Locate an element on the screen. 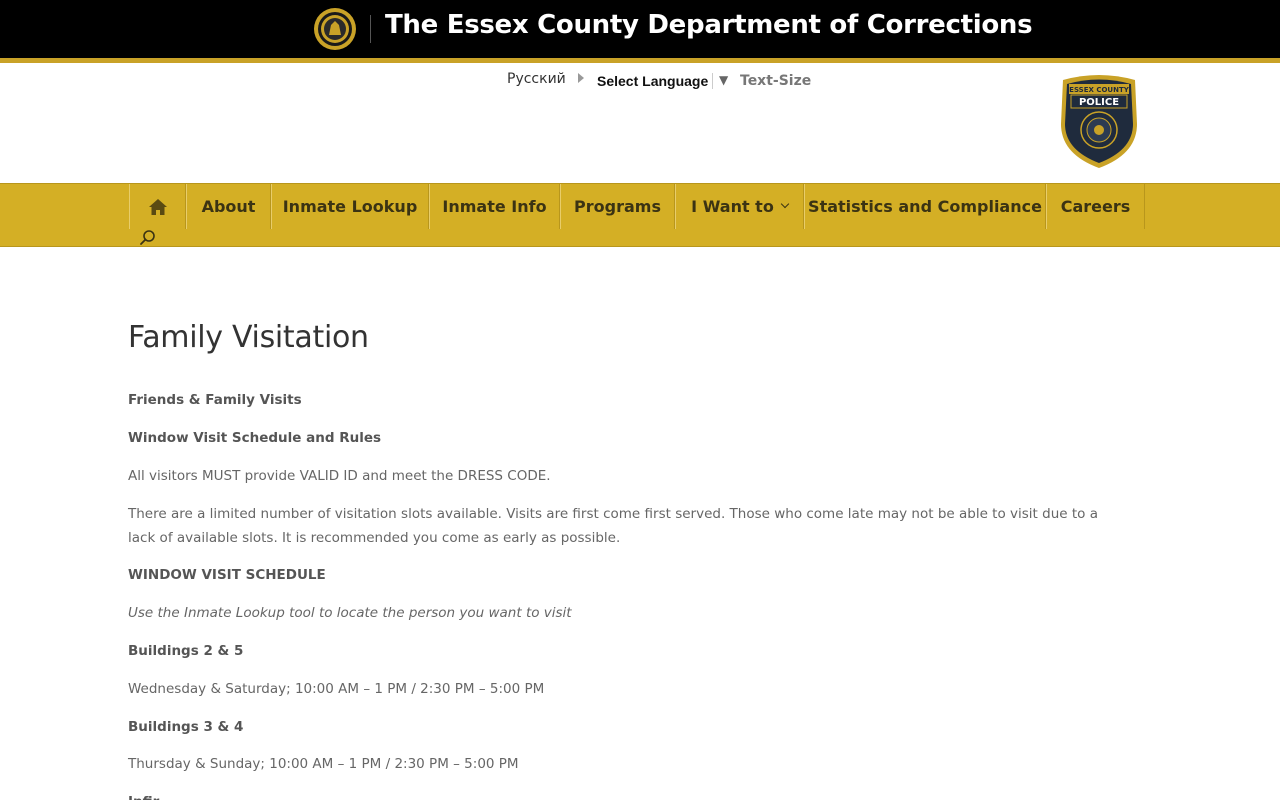 The width and height of the screenshot is (1280, 800). nav-label: Inmate Lookup is located at coordinates (350, 206).